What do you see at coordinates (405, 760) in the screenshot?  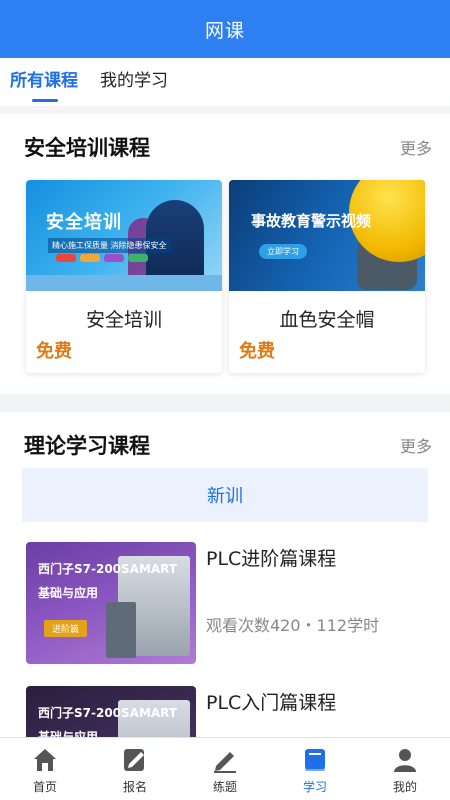 I see `user-icon` at bounding box center [405, 760].